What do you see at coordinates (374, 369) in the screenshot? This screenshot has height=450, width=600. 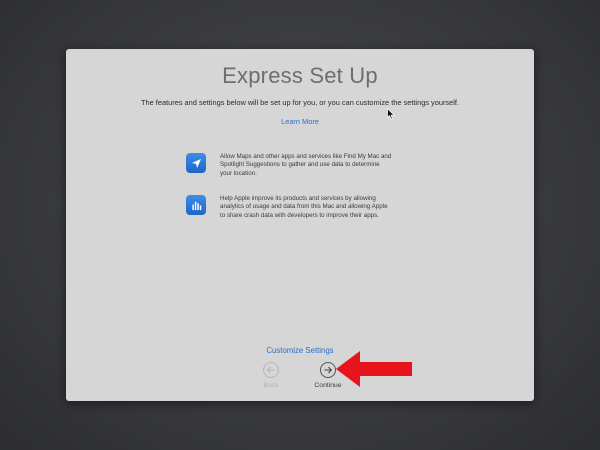 I see `red-annotation-arrow-icon` at bounding box center [374, 369].